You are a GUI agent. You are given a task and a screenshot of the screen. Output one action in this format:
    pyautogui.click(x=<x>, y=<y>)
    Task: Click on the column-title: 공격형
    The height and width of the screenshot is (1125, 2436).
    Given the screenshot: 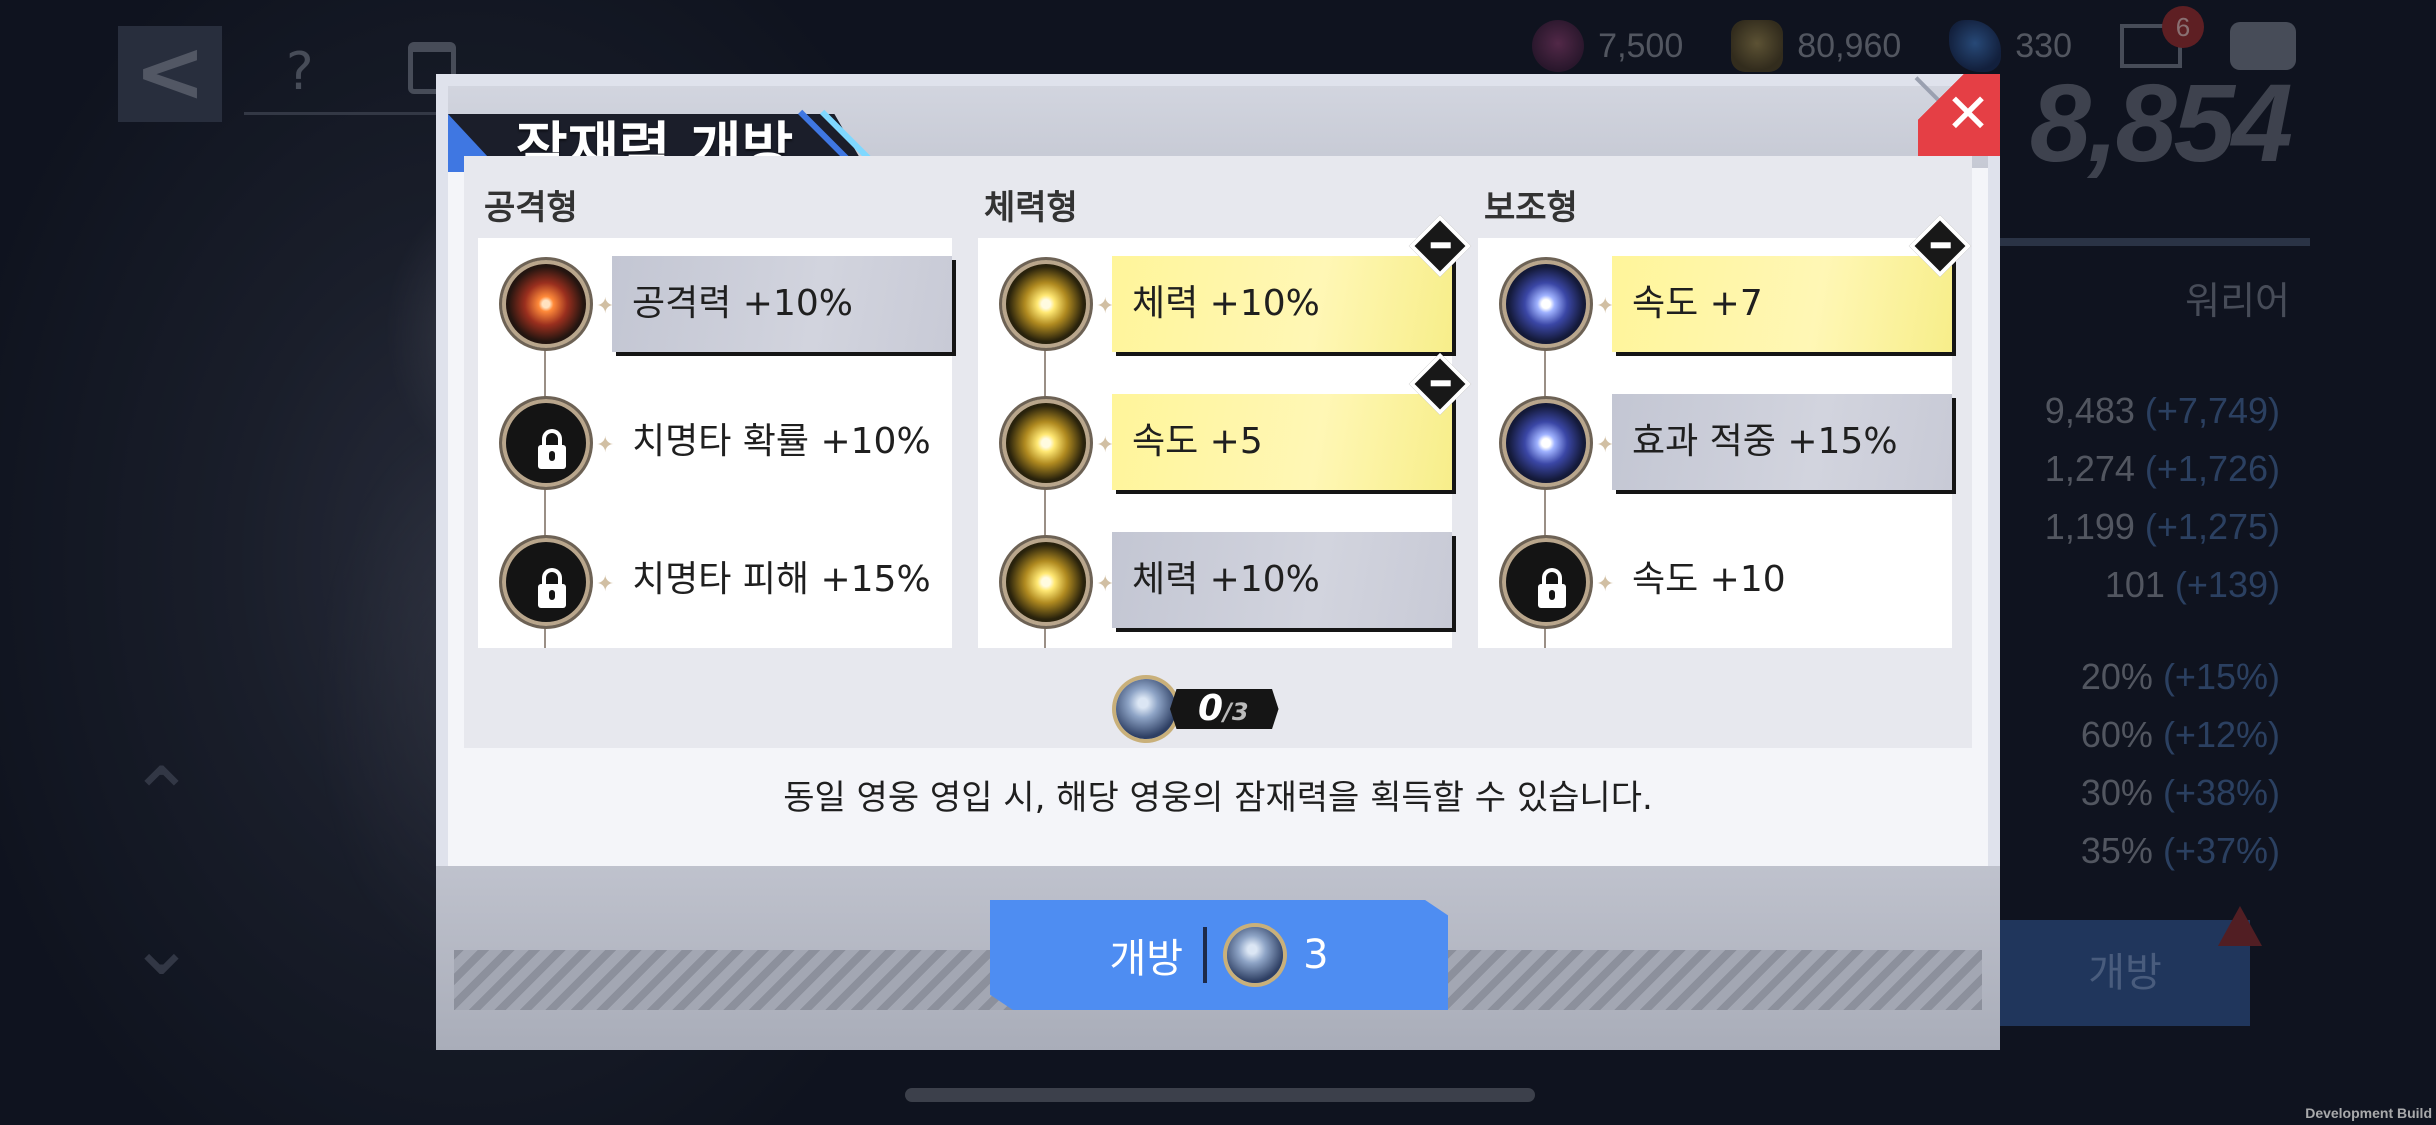 What is the action you would take?
    pyautogui.click(x=531, y=208)
    